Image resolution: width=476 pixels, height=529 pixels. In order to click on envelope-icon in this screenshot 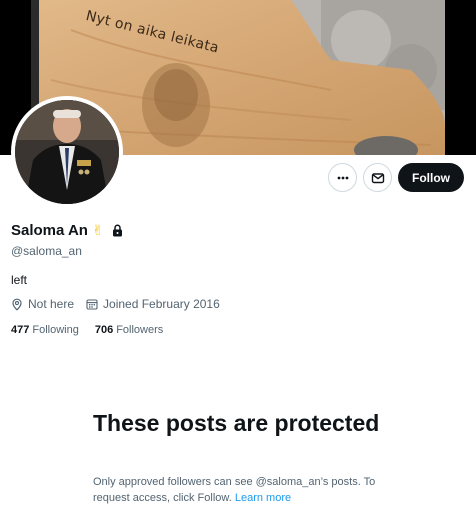, I will do `click(377, 177)`.